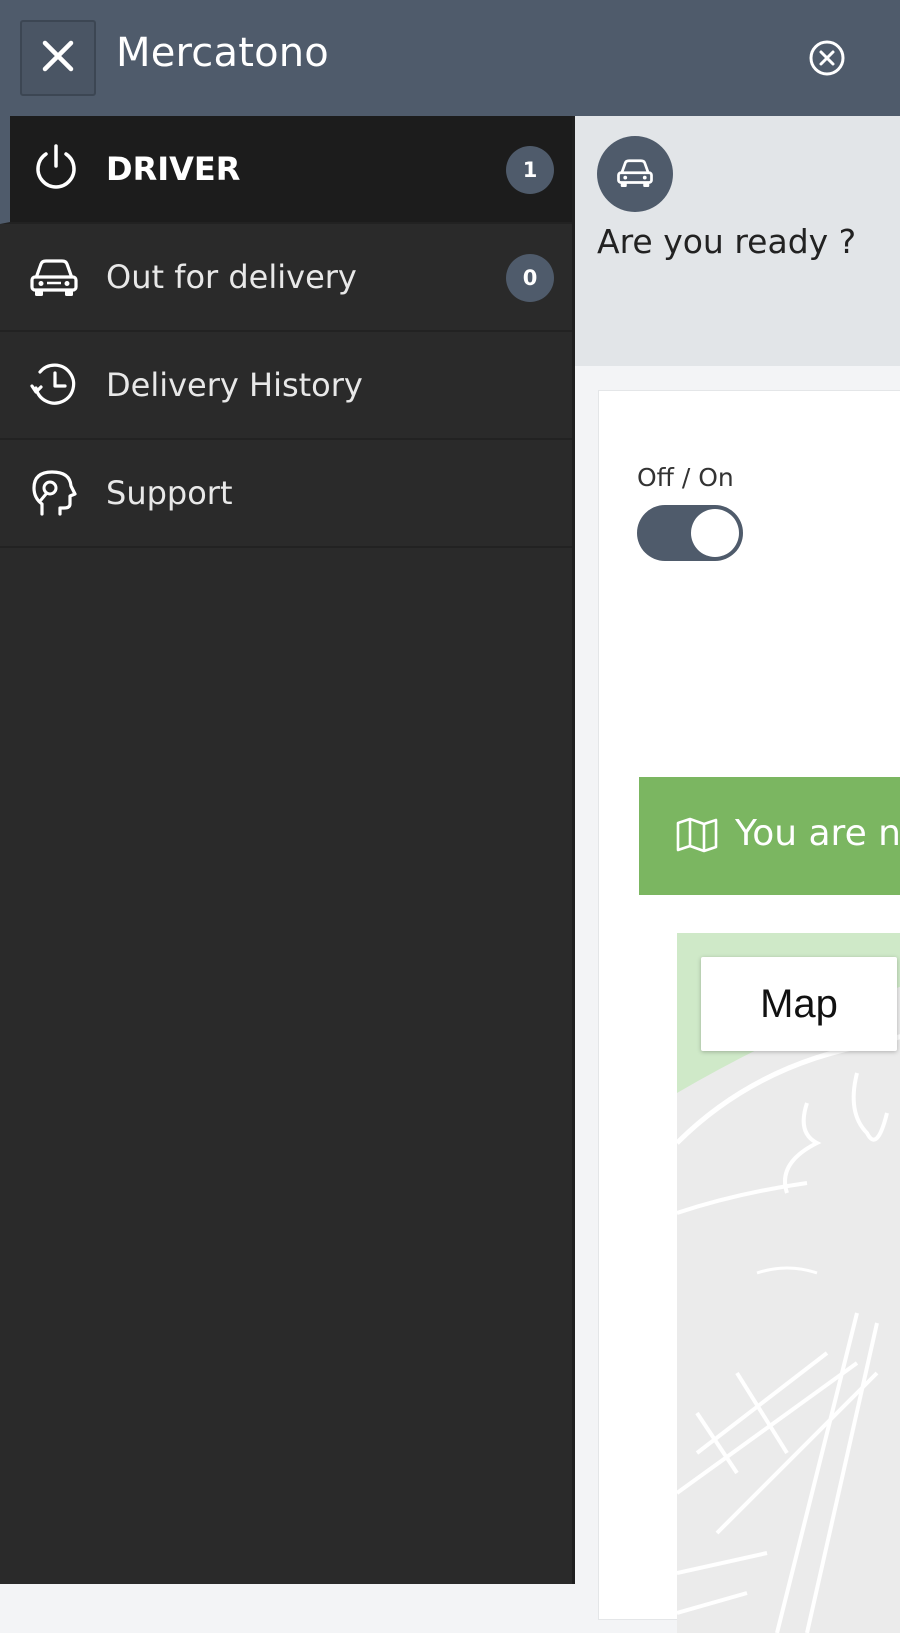 This screenshot has height=1633, width=900. I want to click on avatar, so click(635, 174).